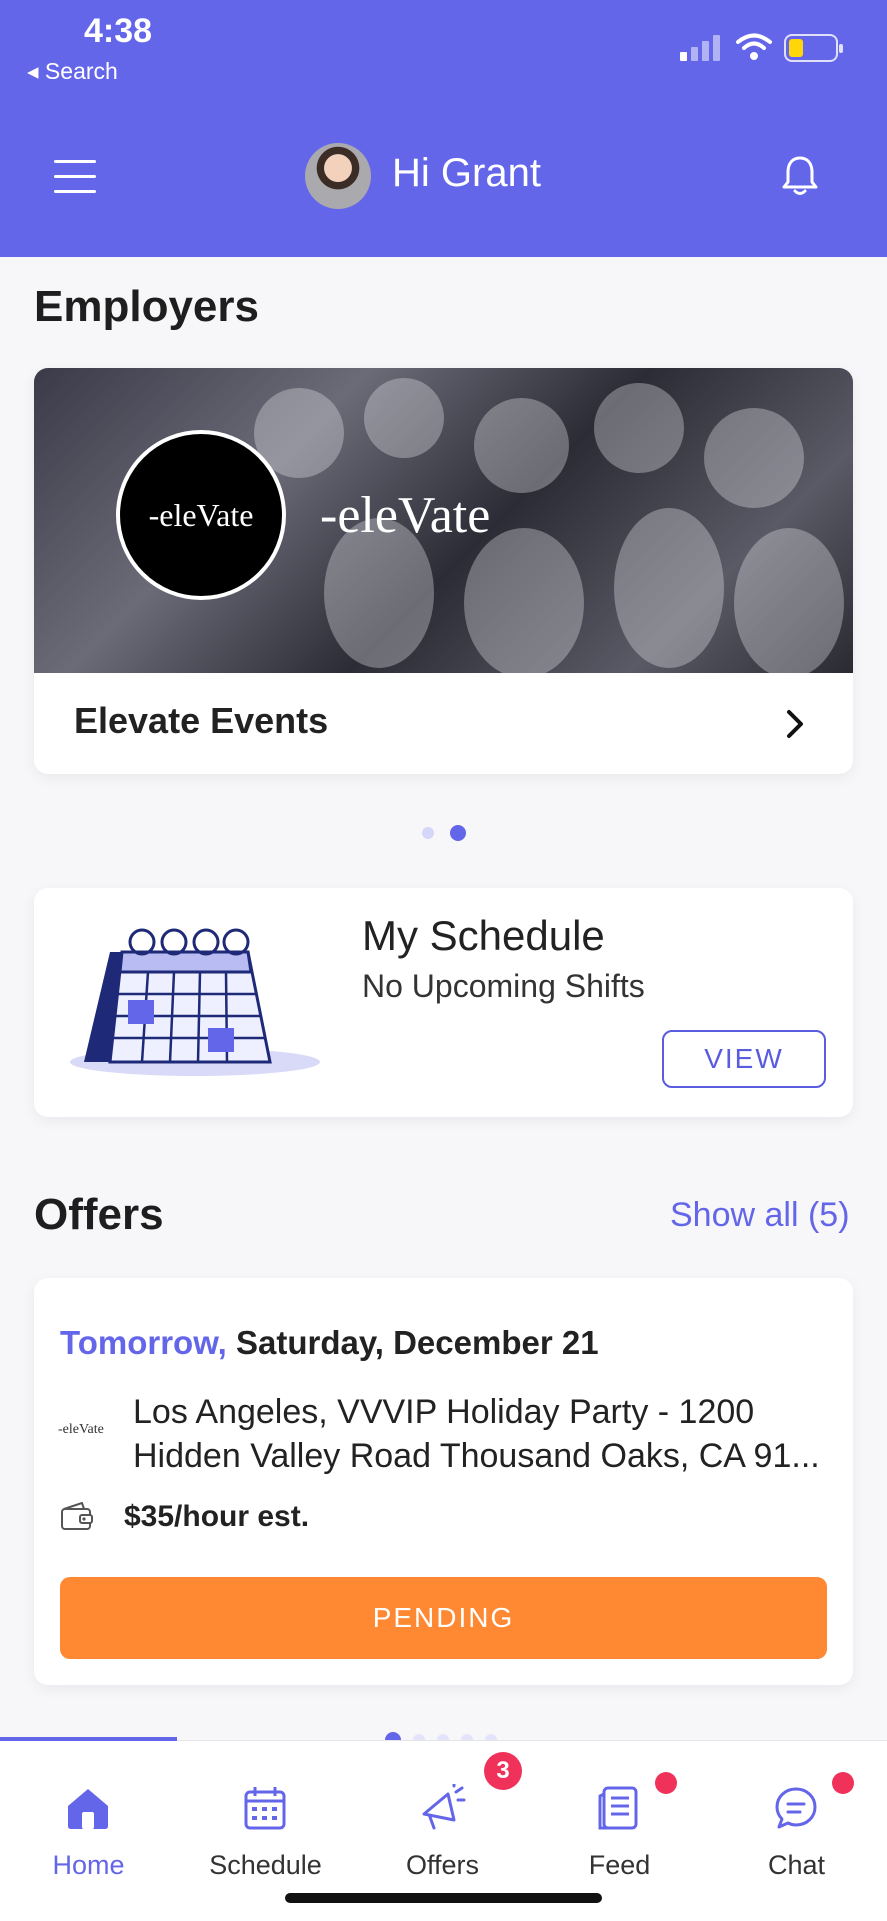  What do you see at coordinates (143, 1342) in the screenshot?
I see `offer-date-prefix: Tomorrow,` at bounding box center [143, 1342].